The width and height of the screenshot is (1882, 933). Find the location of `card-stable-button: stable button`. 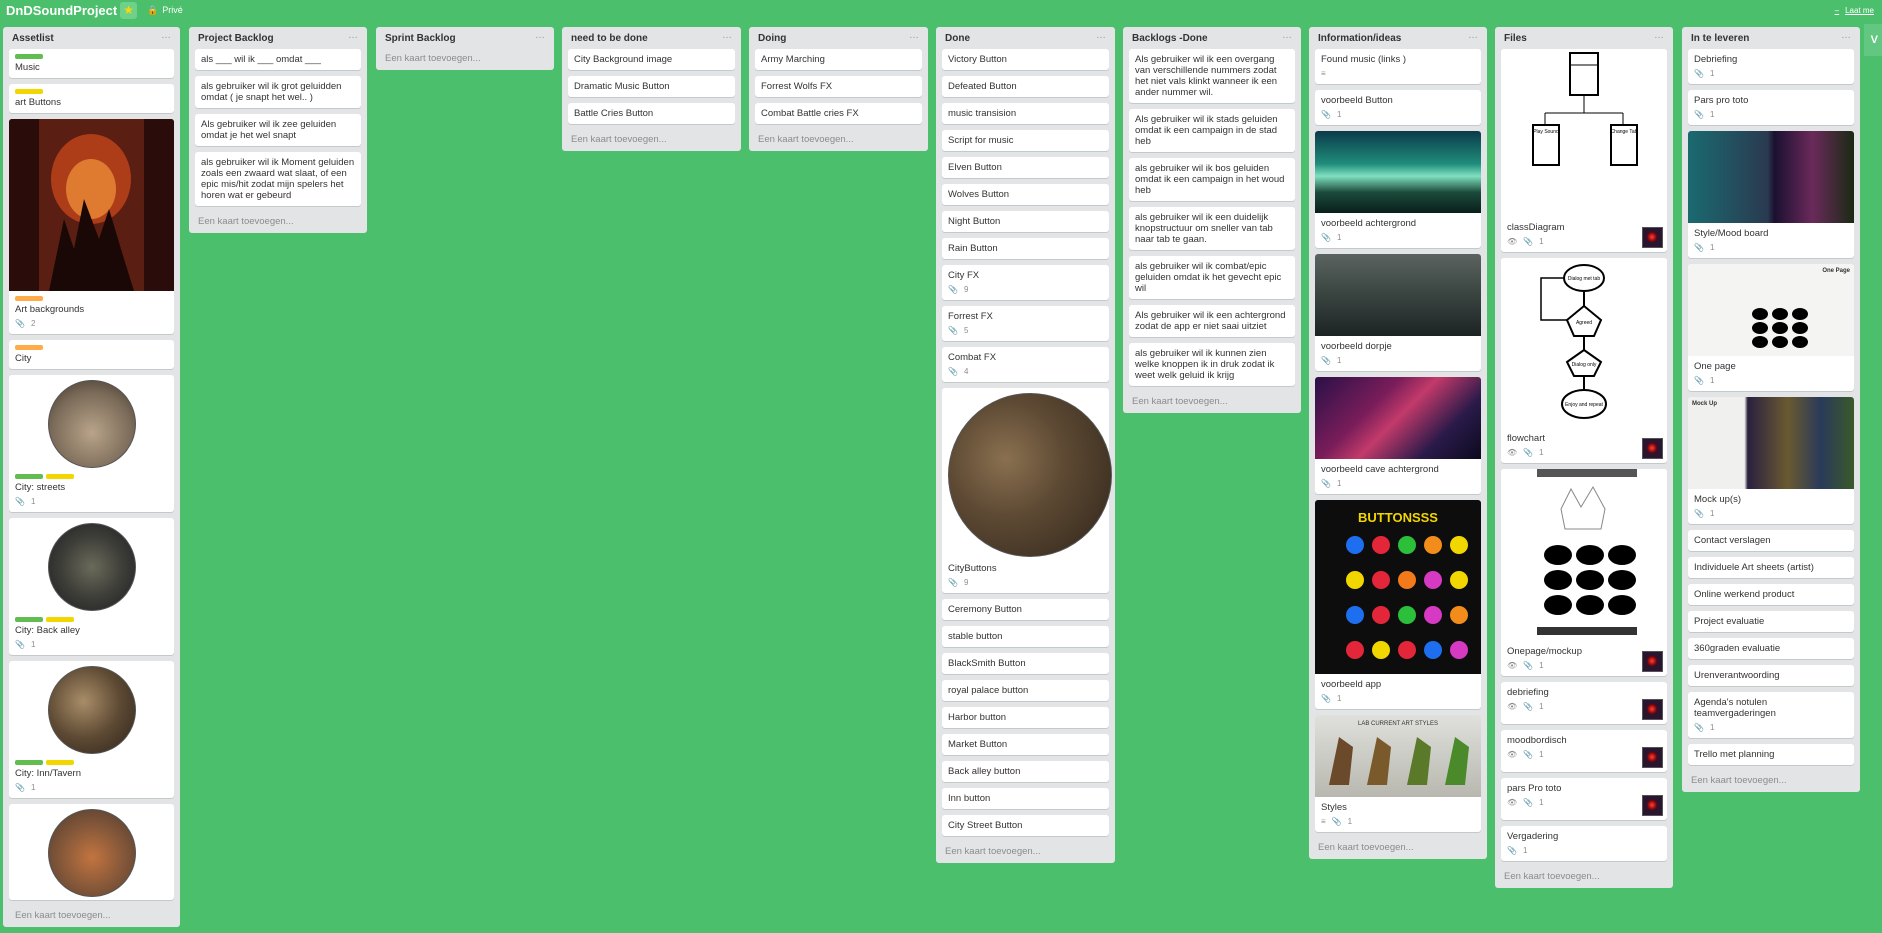

card-stable-button: stable button is located at coordinates (1025, 636).